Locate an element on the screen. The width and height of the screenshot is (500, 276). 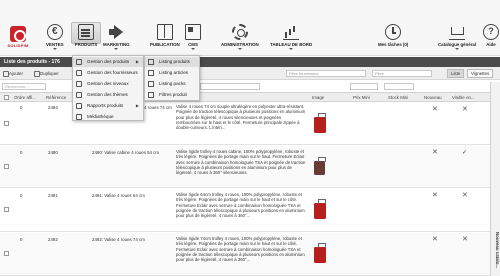
menu-item-gestion-niveaux: Gestion des niveaux is located at coordinates (108, 84).